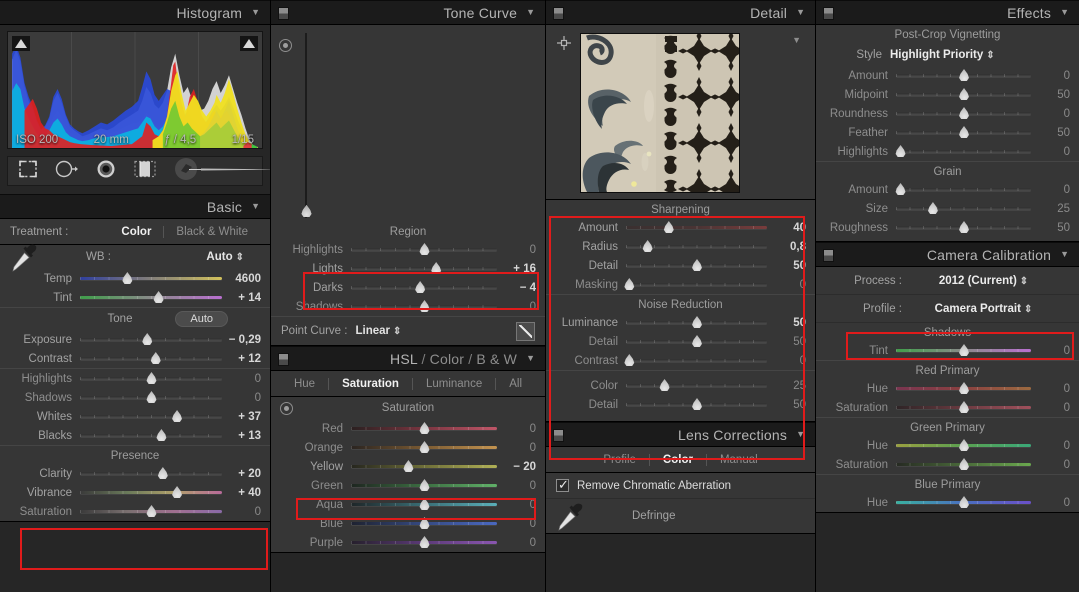 The image size is (1079, 592). Describe the element at coordinates (947, 12) in the screenshot. I see `panel-header-effects: Effects ▼` at that location.